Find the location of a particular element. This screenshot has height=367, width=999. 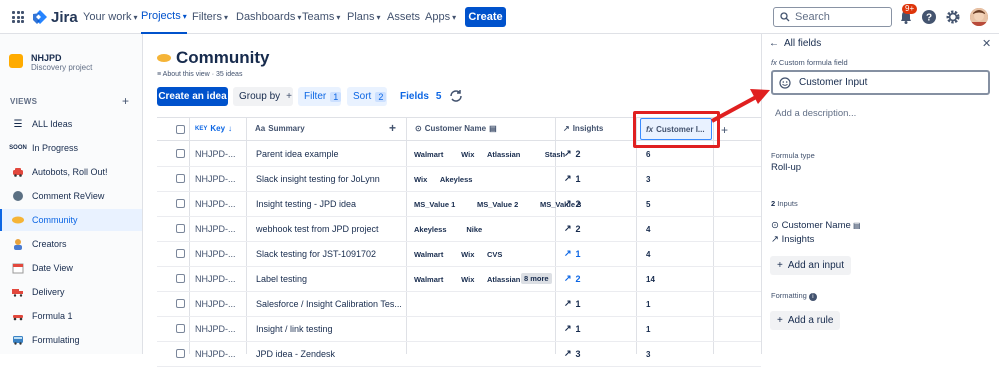

sort-button: Sort 2 is located at coordinates (367, 96).